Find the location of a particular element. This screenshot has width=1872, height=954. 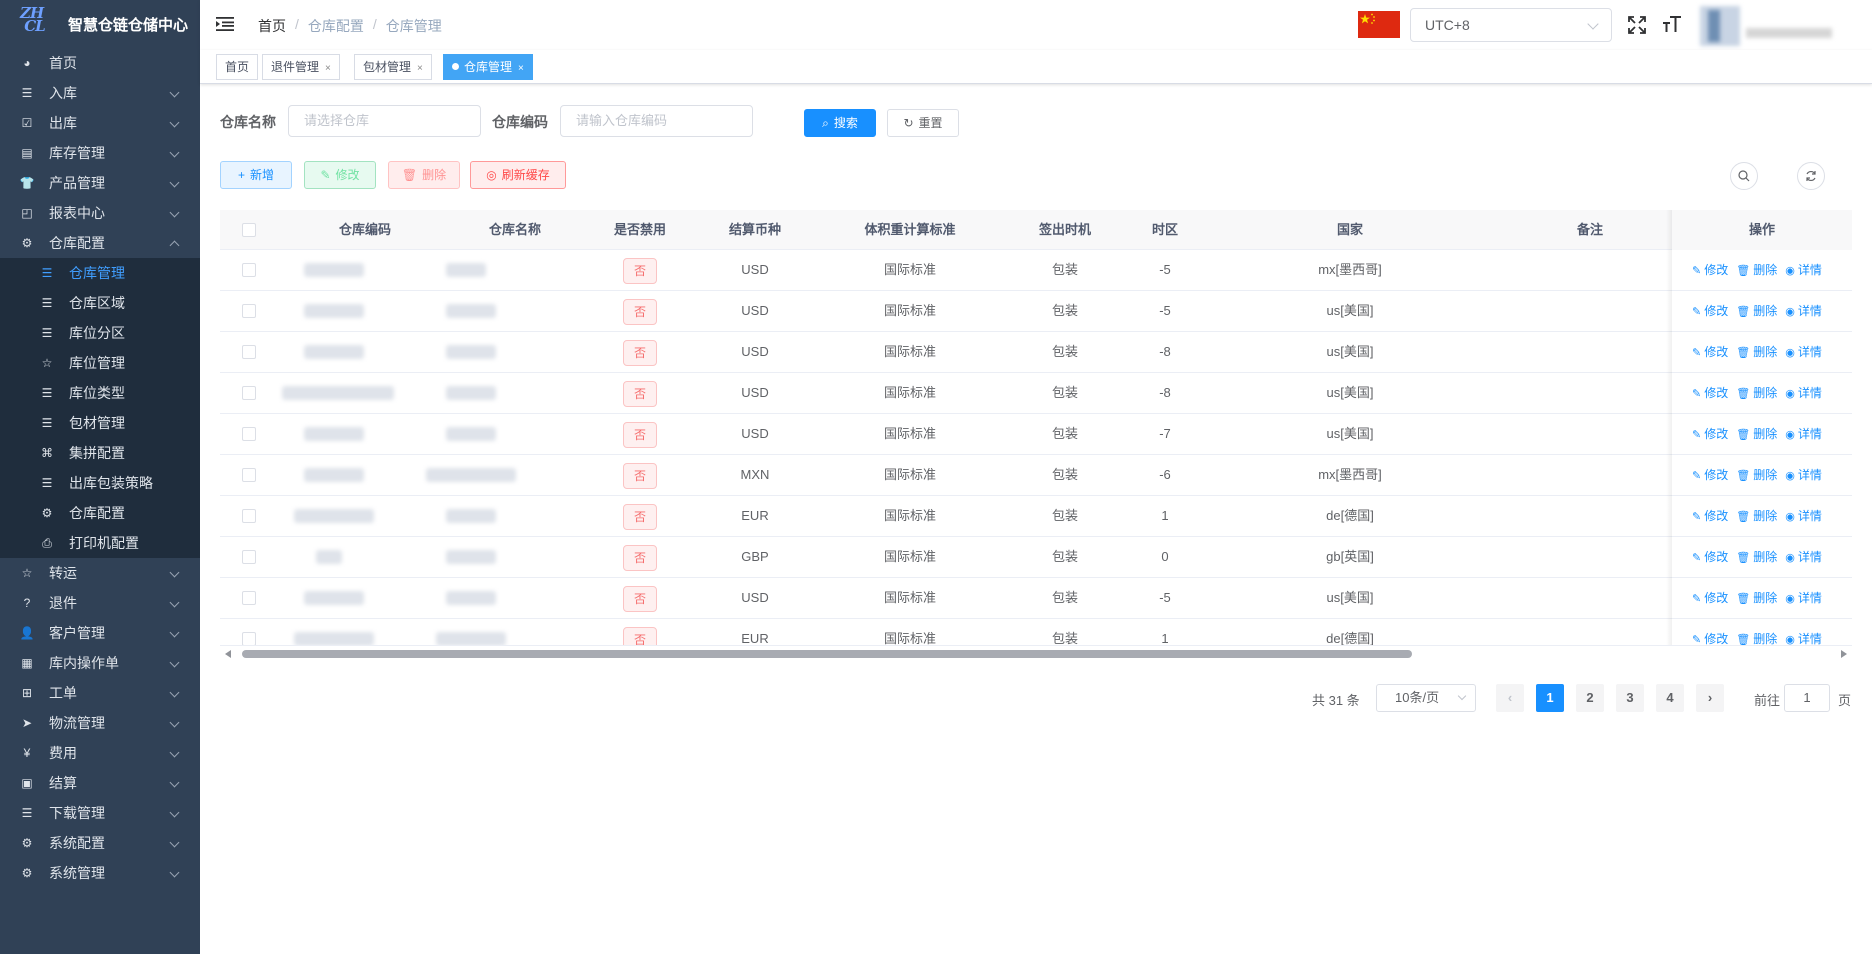

submenu-item: ☰ 库位类型 is located at coordinates (100, 393).